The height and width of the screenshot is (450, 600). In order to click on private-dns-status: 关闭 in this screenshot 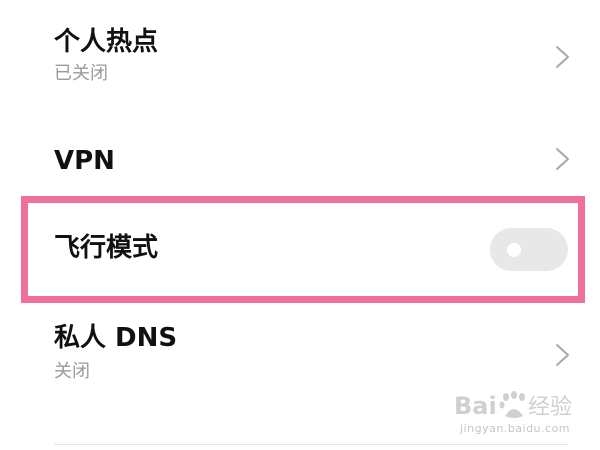, I will do `click(72, 371)`.